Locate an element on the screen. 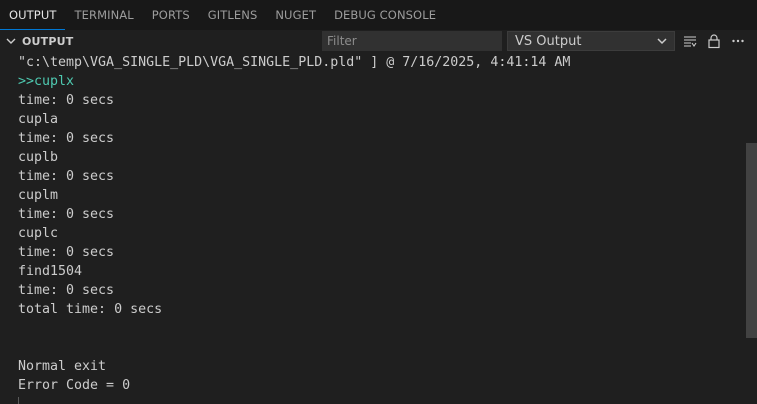  section-title: OUTPUT is located at coordinates (48, 41).